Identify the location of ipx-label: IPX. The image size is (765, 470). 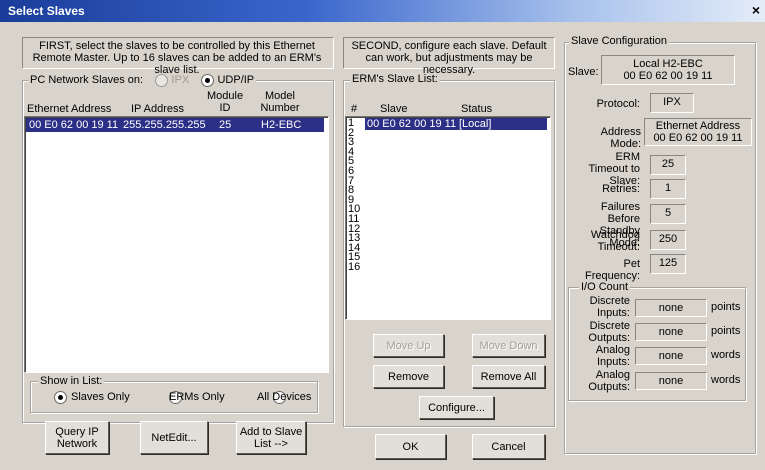
(180, 80).